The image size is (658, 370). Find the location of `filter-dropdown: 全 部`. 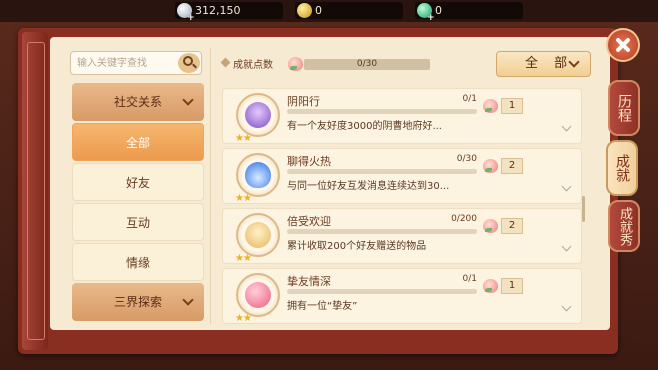

filter-dropdown: 全 部 is located at coordinates (543, 64).